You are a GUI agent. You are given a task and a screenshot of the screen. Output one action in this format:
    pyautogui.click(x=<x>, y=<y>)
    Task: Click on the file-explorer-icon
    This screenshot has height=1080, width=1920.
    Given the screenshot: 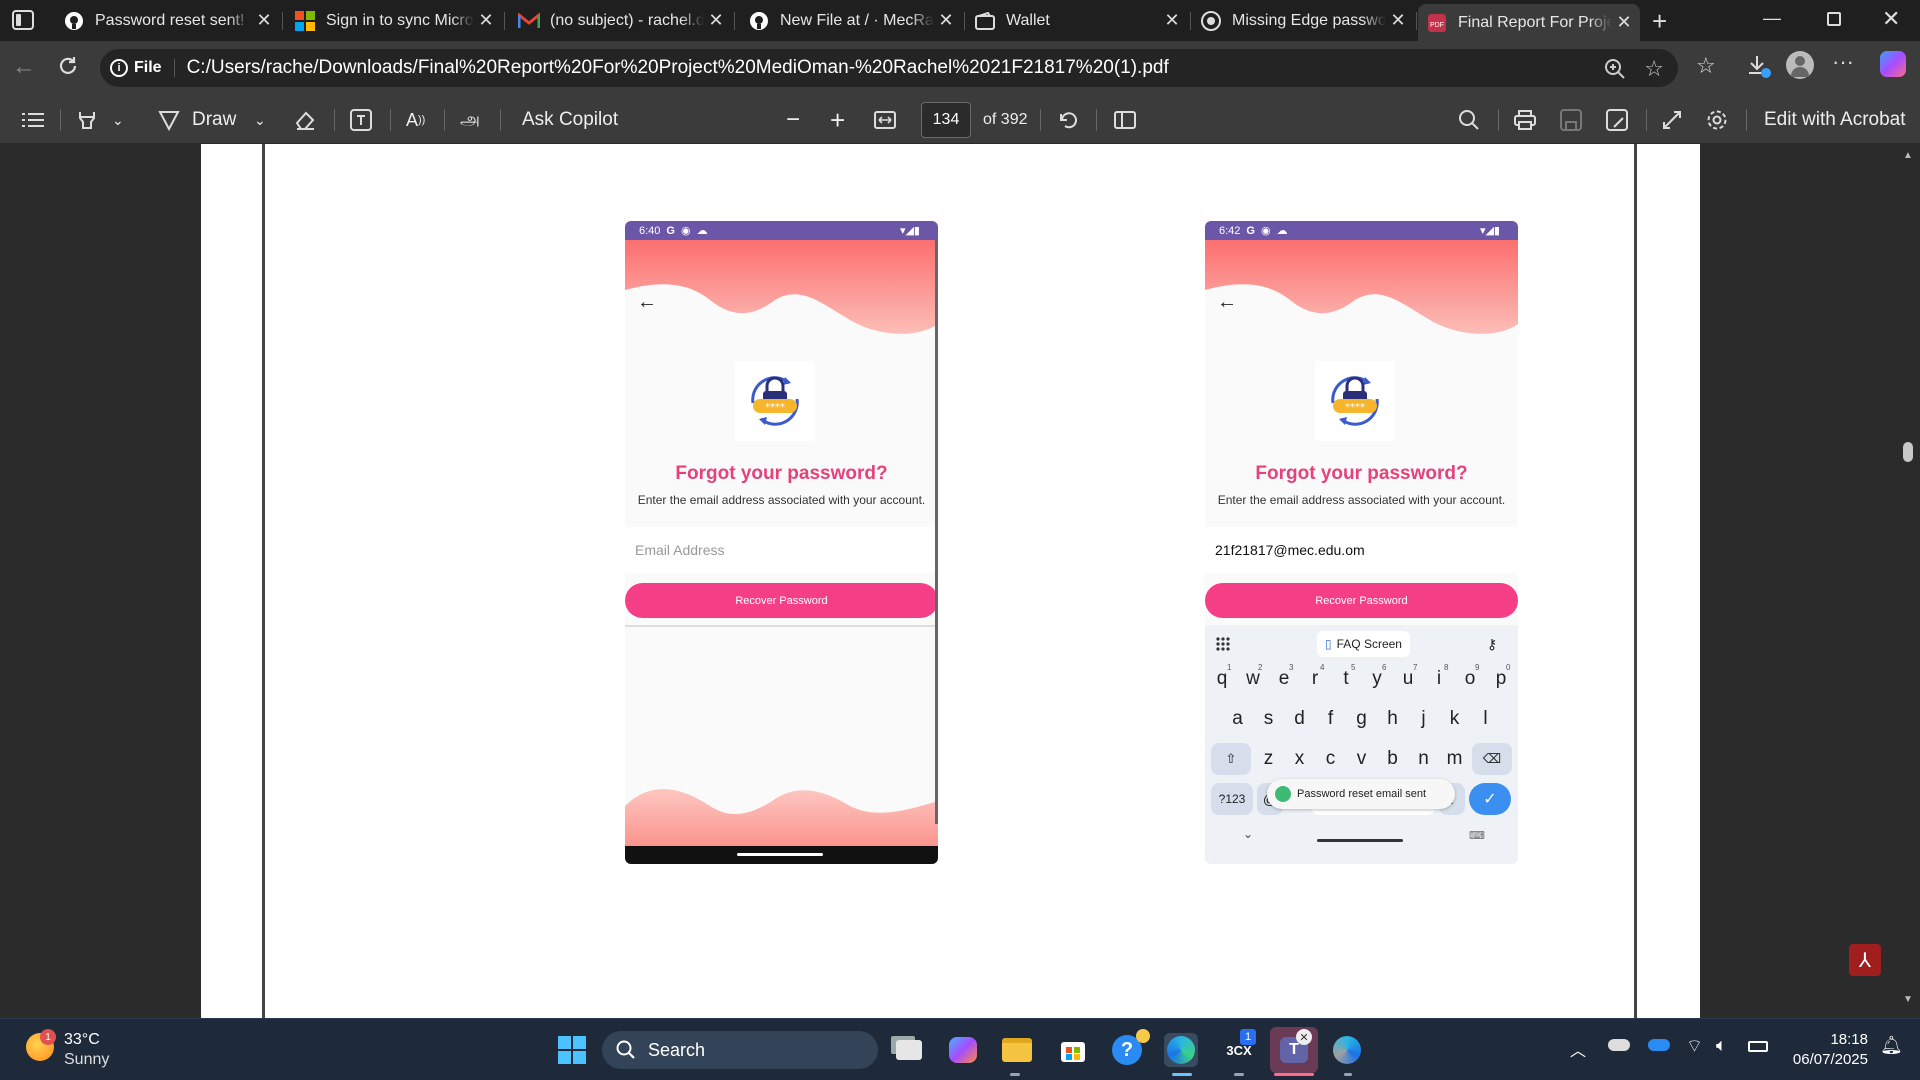 What is the action you would take?
    pyautogui.click(x=1017, y=1050)
    